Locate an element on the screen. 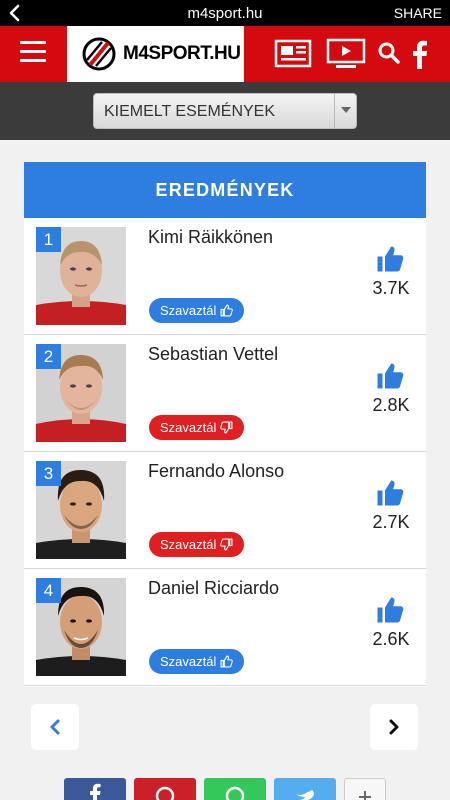 This screenshot has width=450, height=800. driver-name: Daniel Ricciardo is located at coordinates (214, 588).